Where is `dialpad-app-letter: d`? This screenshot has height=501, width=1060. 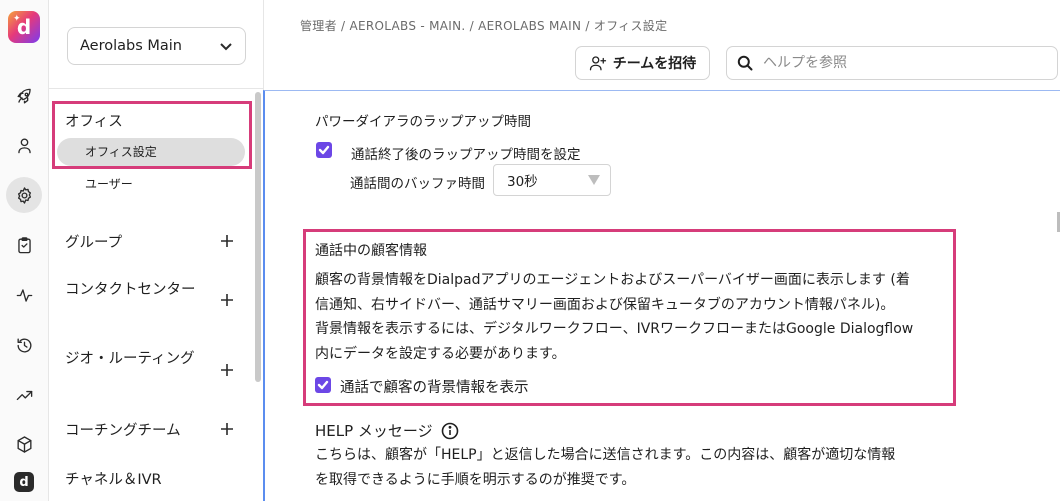 dialpad-app-letter: d is located at coordinates (24, 482).